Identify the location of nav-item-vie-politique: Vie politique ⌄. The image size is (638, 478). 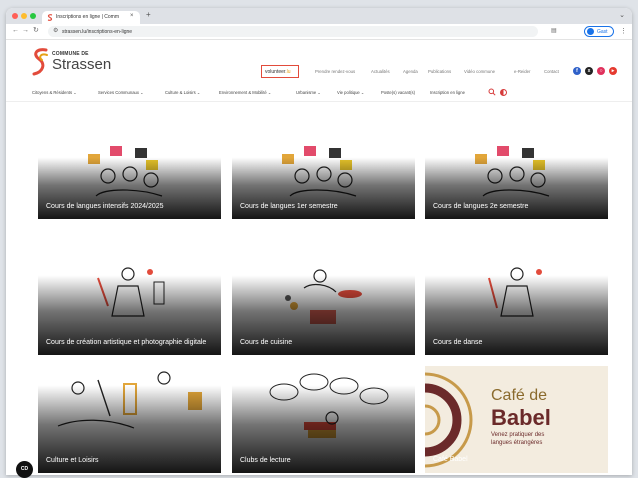
(350, 92).